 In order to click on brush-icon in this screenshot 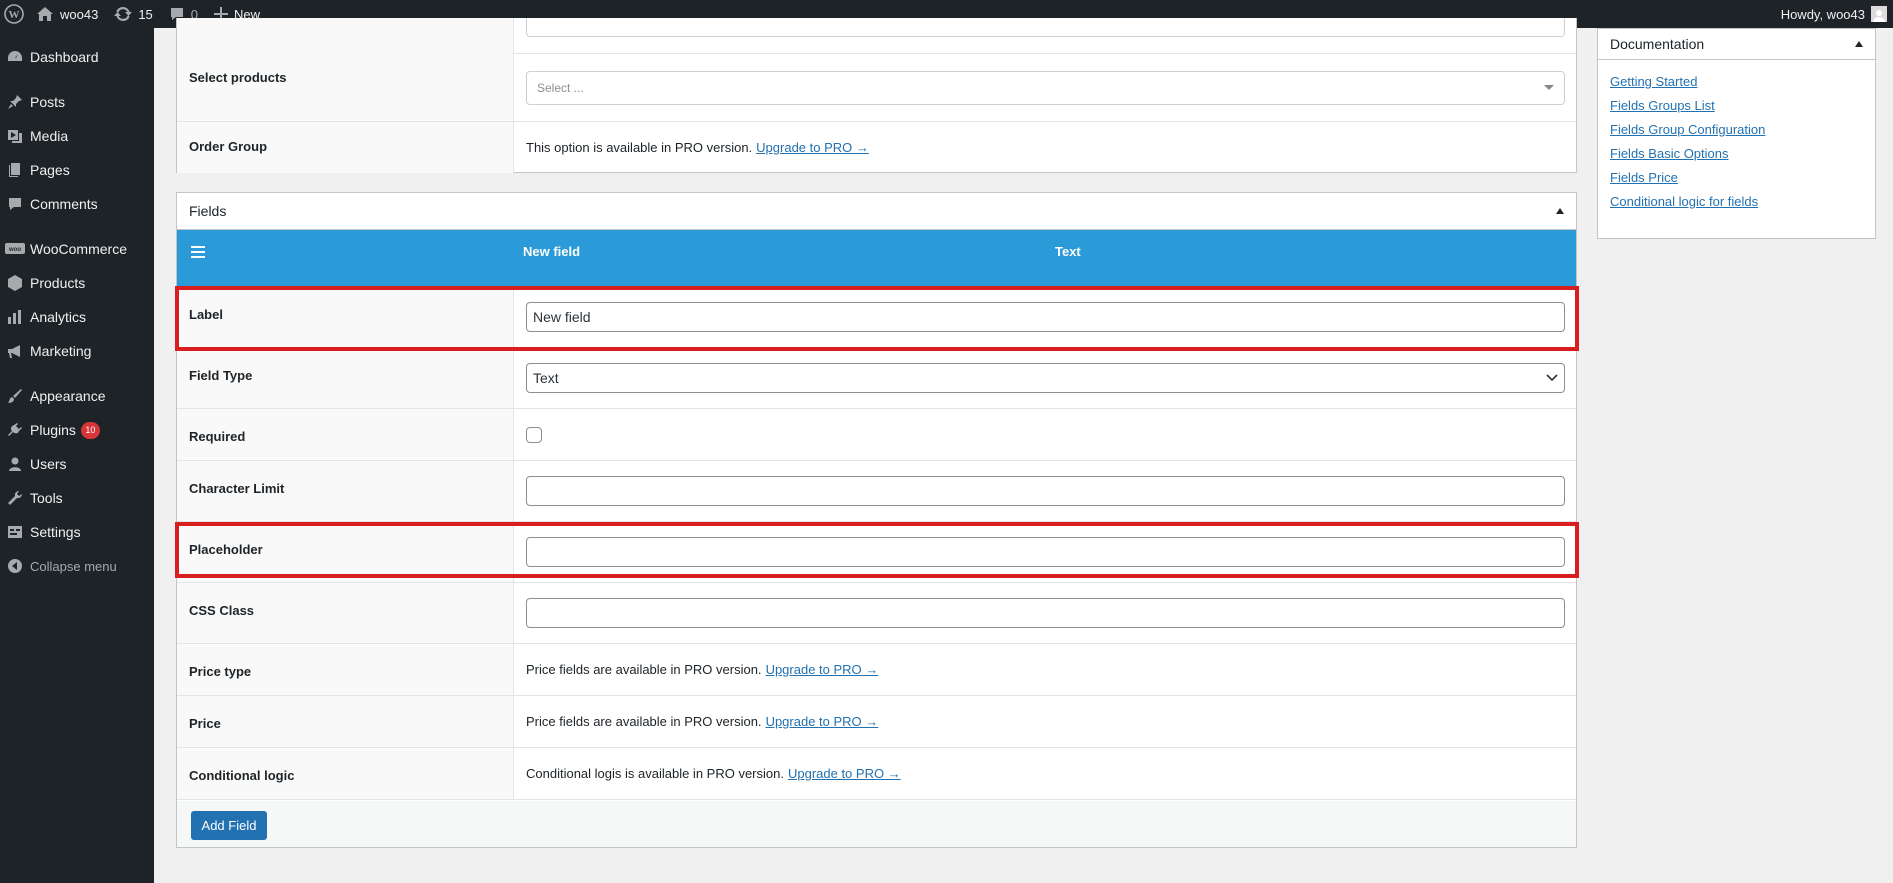, I will do `click(15, 396)`.